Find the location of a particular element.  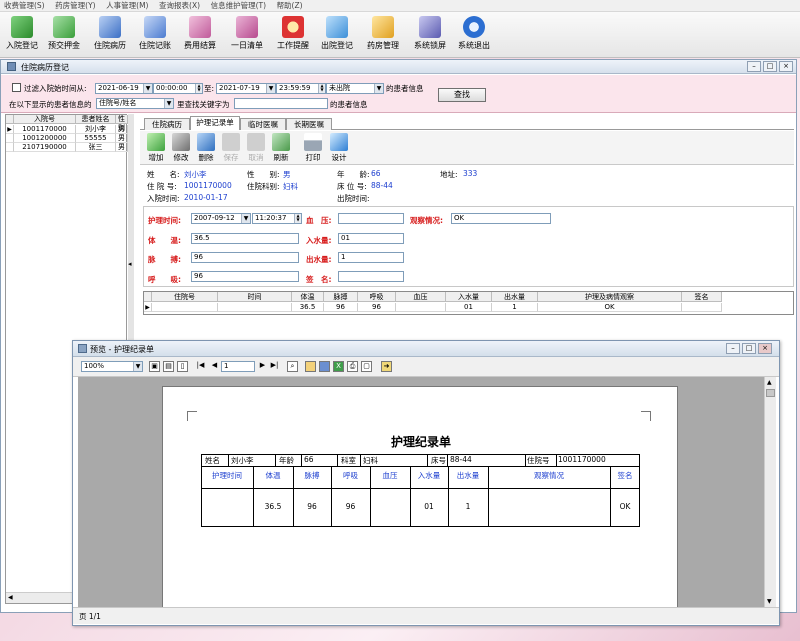

save-icon is located at coordinates (324, 366).